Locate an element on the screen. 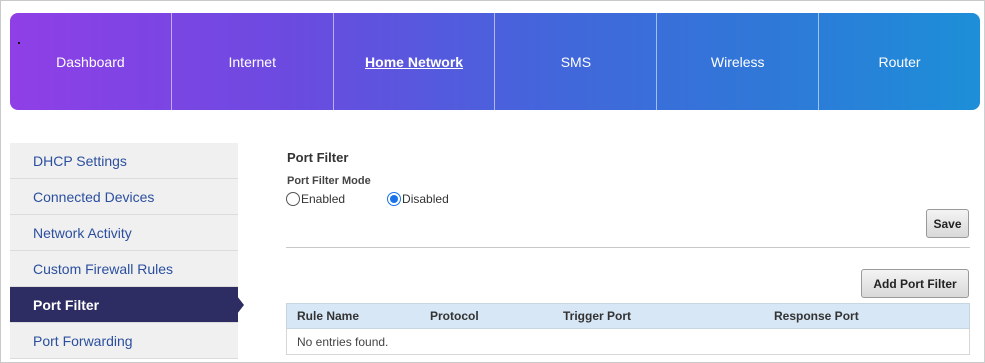 The width and height of the screenshot is (985, 363). nav-item-home-network: Home Network is located at coordinates (415, 61).